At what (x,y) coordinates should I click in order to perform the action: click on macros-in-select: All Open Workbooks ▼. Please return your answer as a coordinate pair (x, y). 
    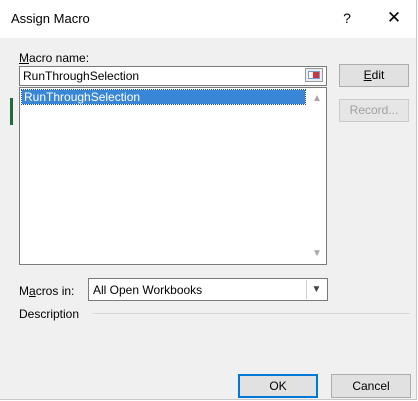
    Looking at the image, I should click on (208, 289).